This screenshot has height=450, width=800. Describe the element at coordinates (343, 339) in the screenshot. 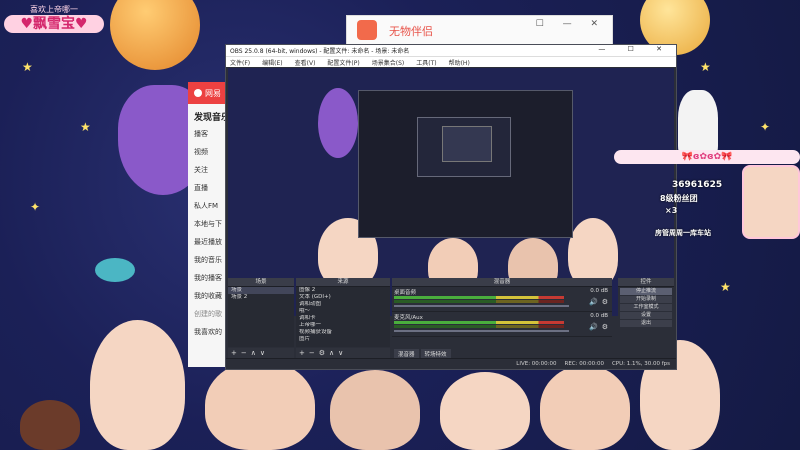

I see `source-item: 图片` at that location.